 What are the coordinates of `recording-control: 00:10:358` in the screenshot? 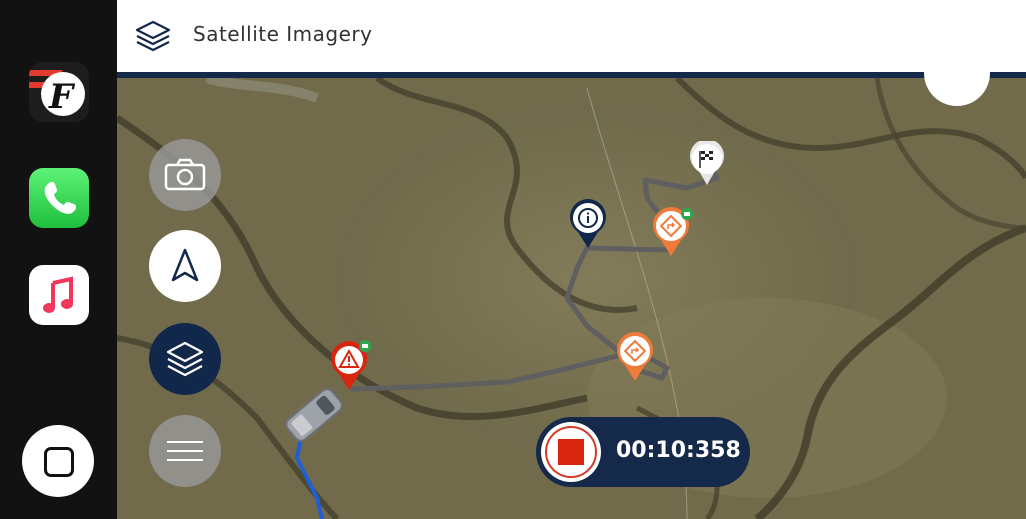 It's located at (643, 452).